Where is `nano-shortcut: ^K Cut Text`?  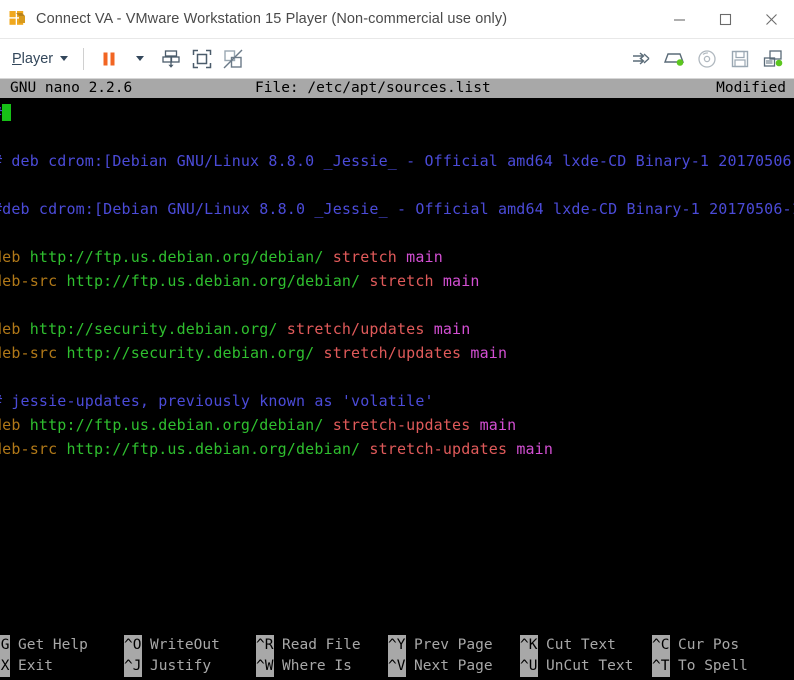
nano-shortcut: ^K Cut Text is located at coordinates (586, 645).